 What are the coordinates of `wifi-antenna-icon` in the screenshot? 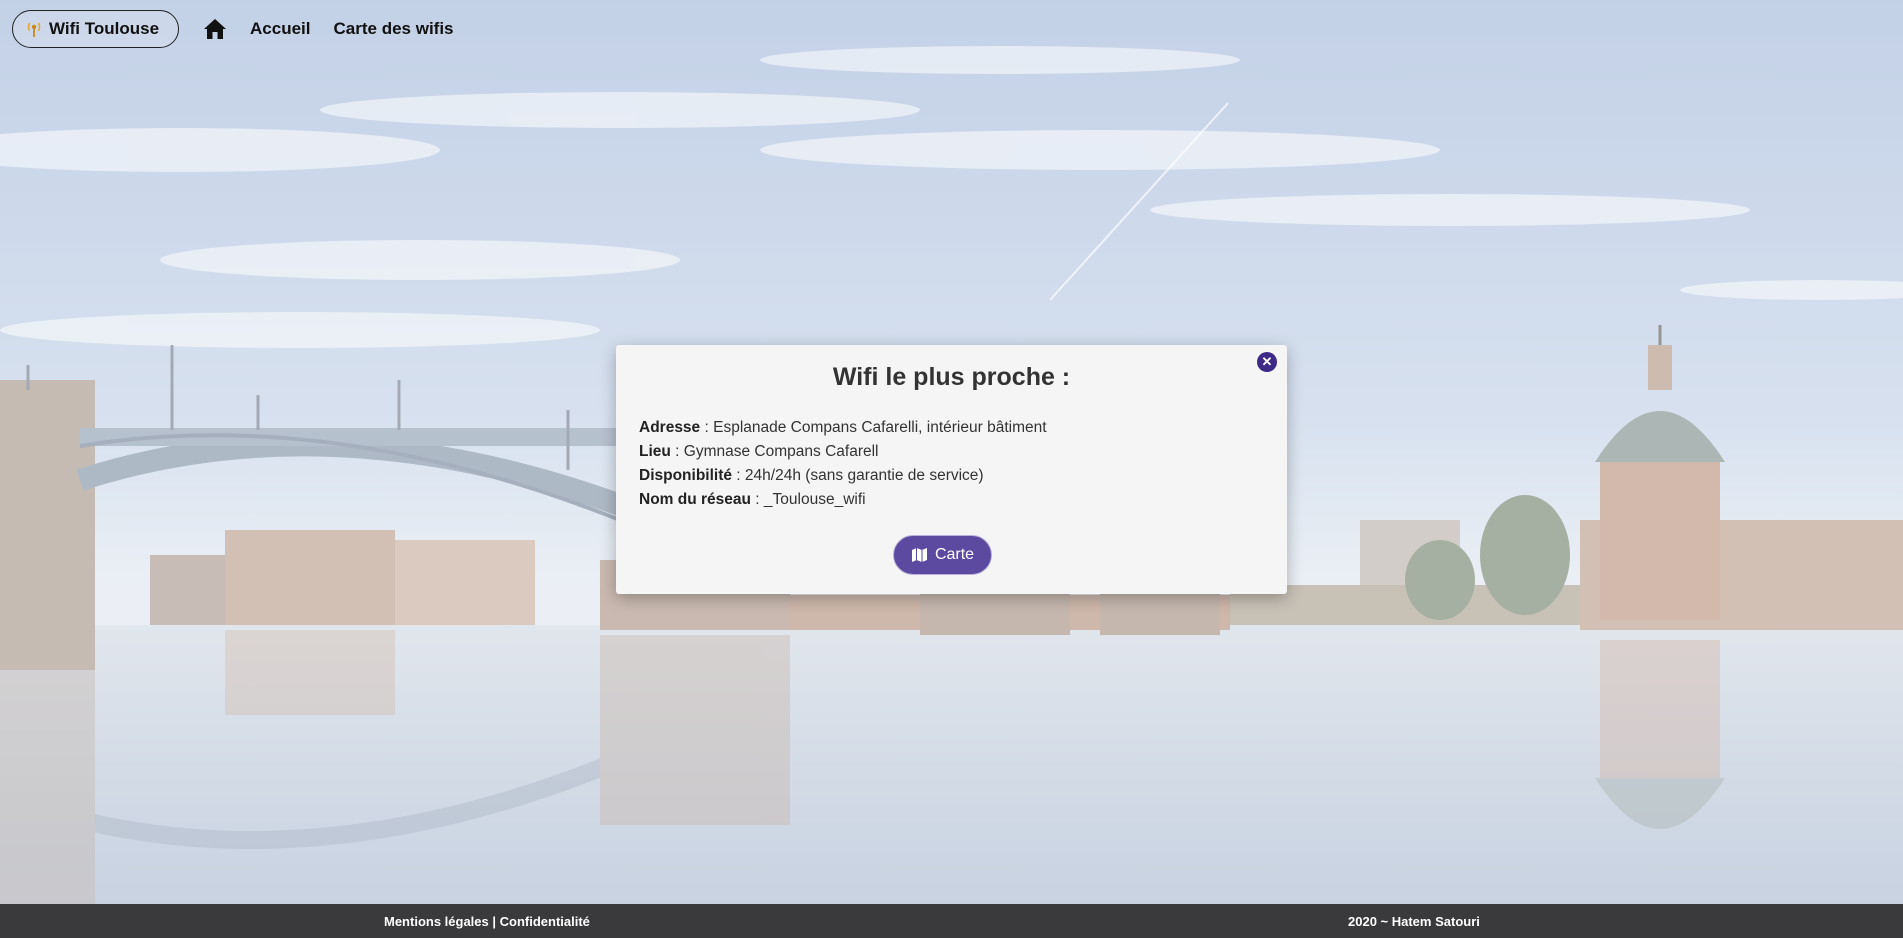 It's located at (34, 29).